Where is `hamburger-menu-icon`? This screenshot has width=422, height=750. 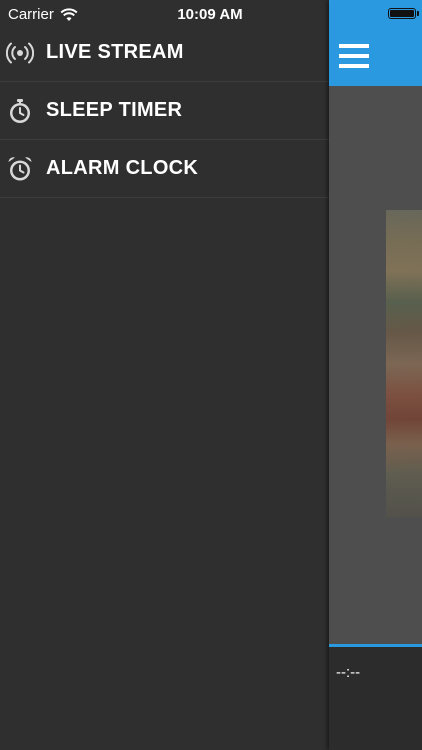
hamburger-menu-icon is located at coordinates (355, 60).